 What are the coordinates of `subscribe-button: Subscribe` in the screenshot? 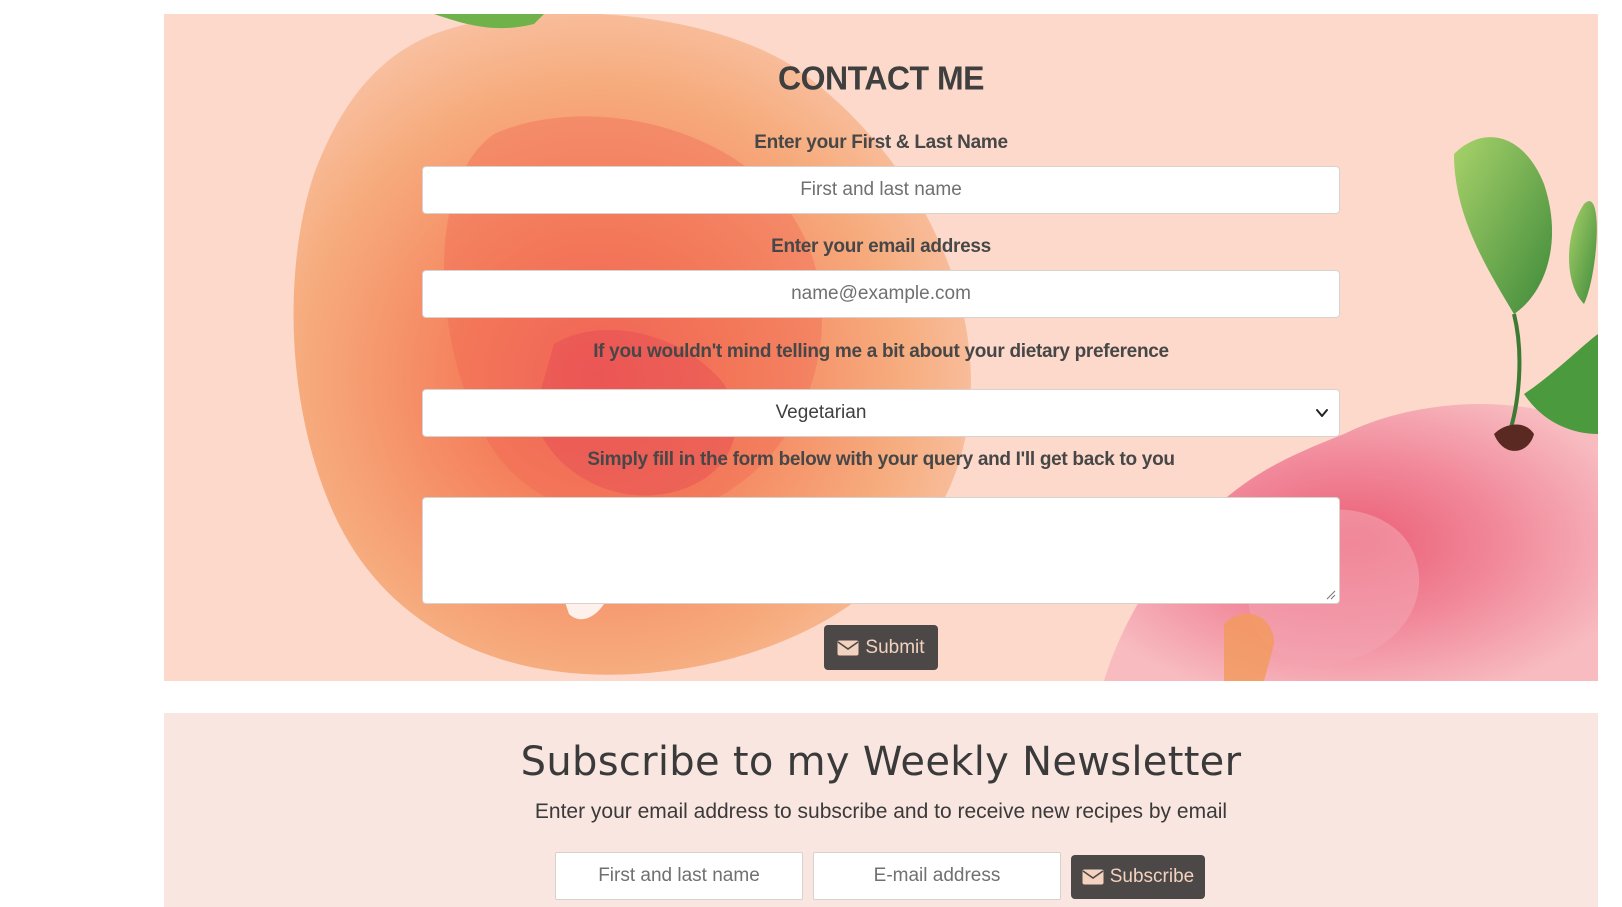 It's located at (1138, 877).